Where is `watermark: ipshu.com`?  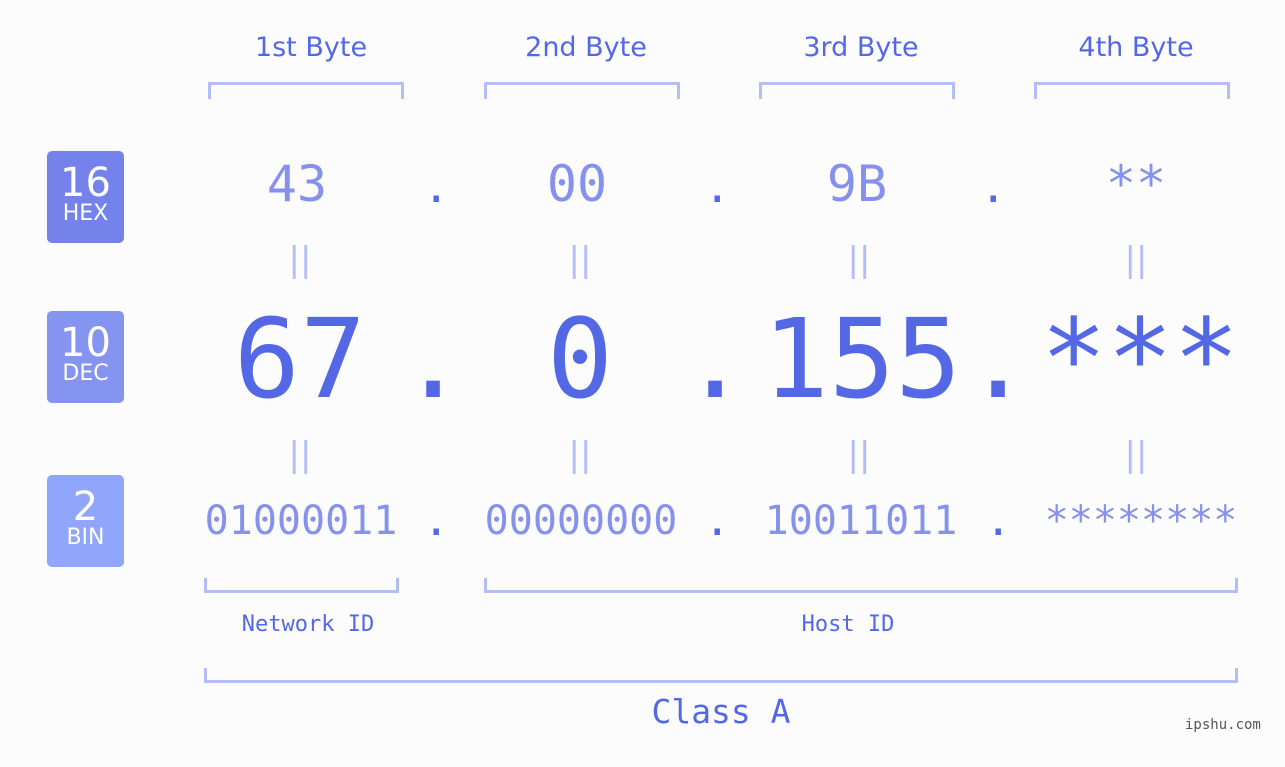
watermark: ipshu.com is located at coordinates (1223, 725).